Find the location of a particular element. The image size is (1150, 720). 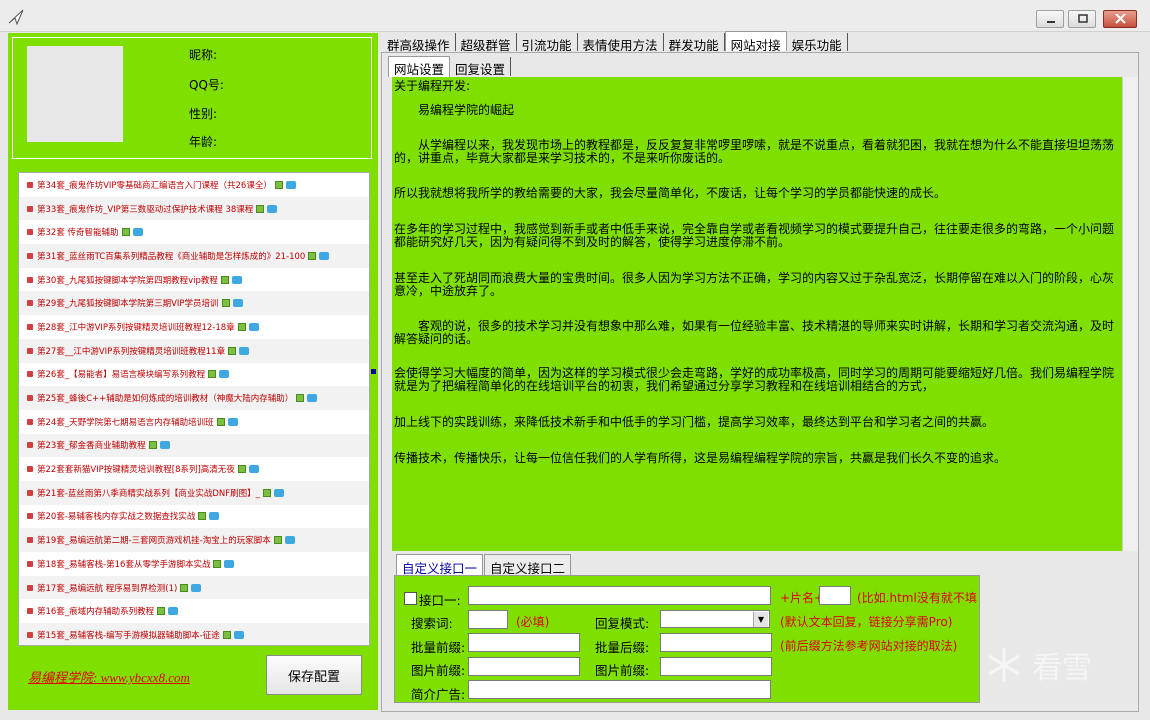

list-item: 第26套_【易能者】易语言模块编写系列教程 is located at coordinates (194, 375).